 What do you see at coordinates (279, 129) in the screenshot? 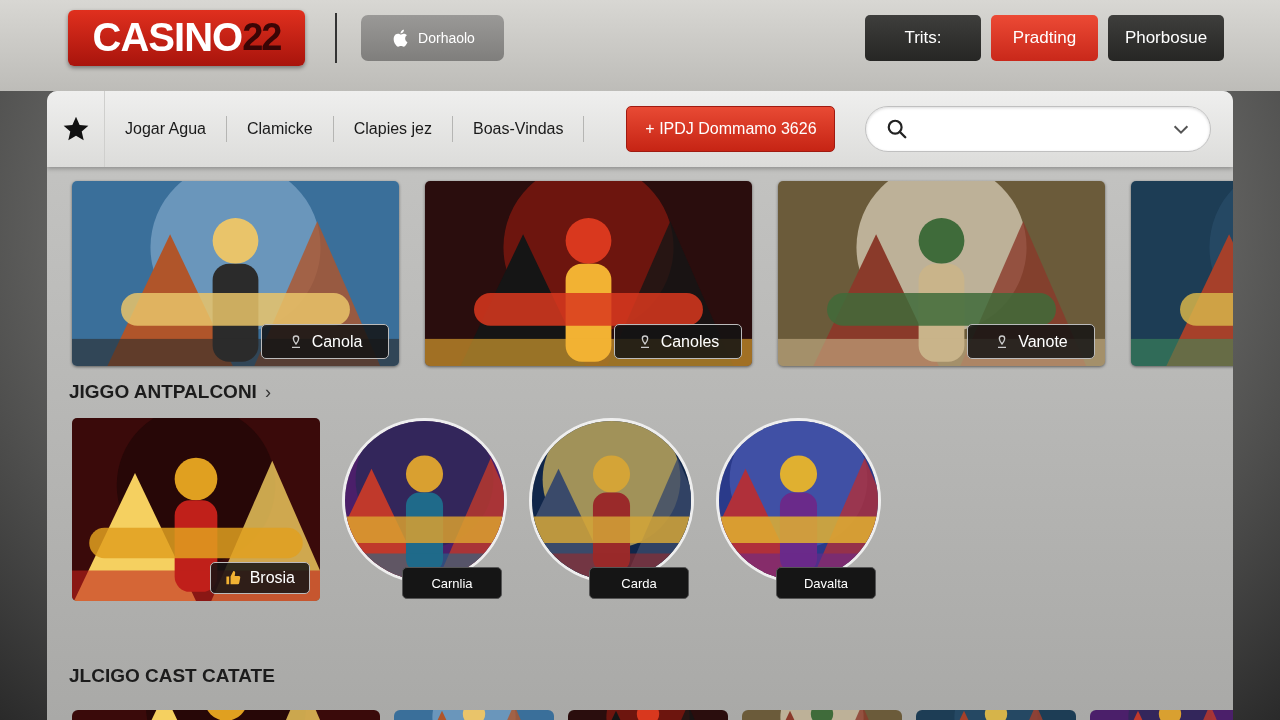
I see `nav-link: Clamicke` at bounding box center [279, 129].